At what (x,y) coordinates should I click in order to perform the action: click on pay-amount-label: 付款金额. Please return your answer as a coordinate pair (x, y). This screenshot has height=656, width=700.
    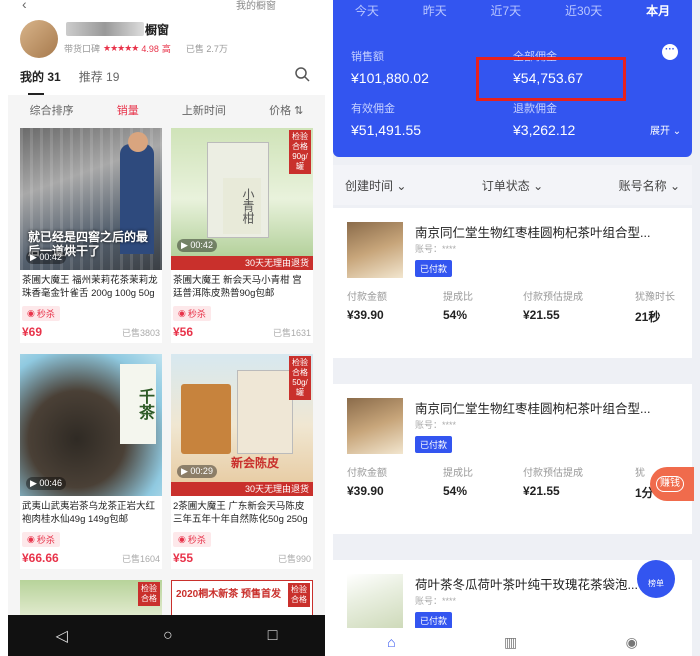
    Looking at the image, I should click on (367, 473).